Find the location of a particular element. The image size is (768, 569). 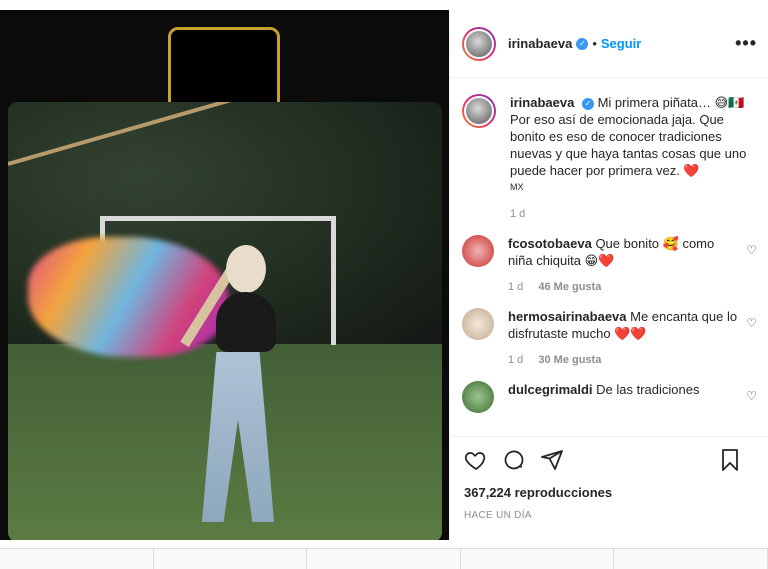

heart-icon is located at coordinates (476, 462).